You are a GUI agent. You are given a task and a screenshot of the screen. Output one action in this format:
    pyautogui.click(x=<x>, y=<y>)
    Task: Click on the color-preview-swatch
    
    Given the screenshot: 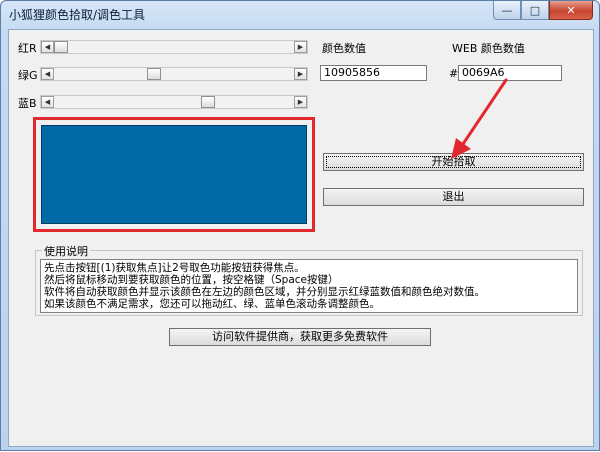 What is the action you would take?
    pyautogui.click(x=174, y=174)
    